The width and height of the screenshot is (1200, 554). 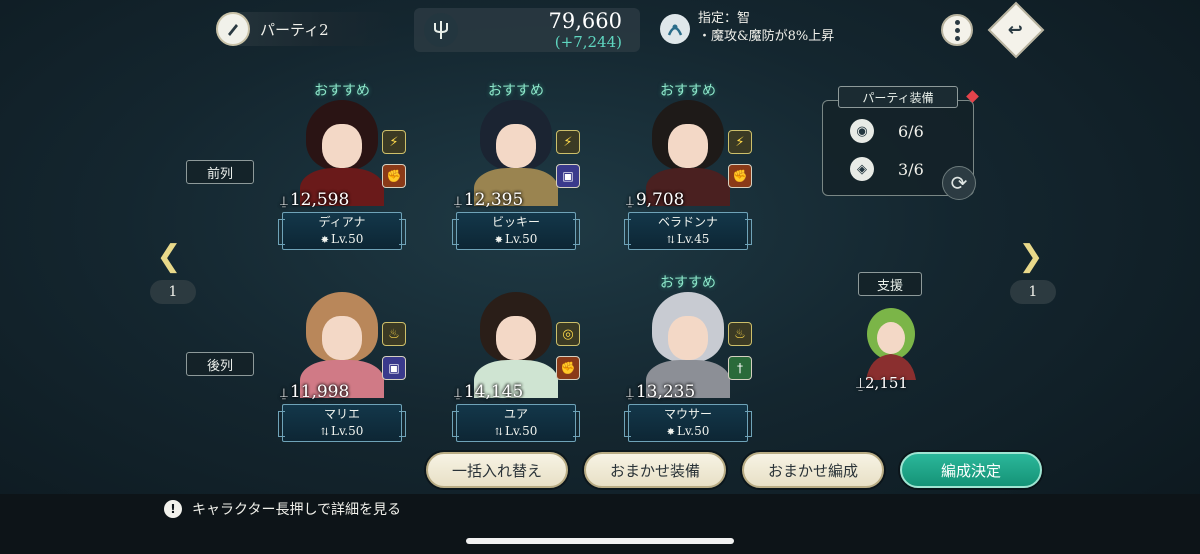 I want to click on character-name: ユア, so click(x=515, y=414).